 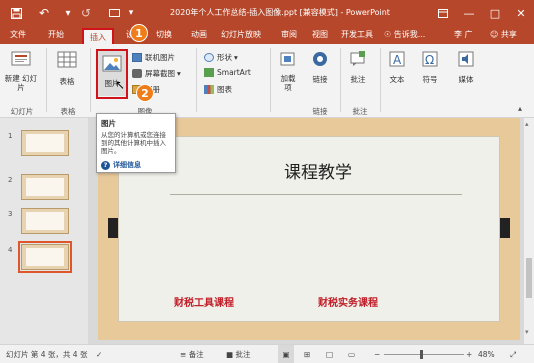 I want to click on tab-insert: 插入, so click(x=98, y=36).